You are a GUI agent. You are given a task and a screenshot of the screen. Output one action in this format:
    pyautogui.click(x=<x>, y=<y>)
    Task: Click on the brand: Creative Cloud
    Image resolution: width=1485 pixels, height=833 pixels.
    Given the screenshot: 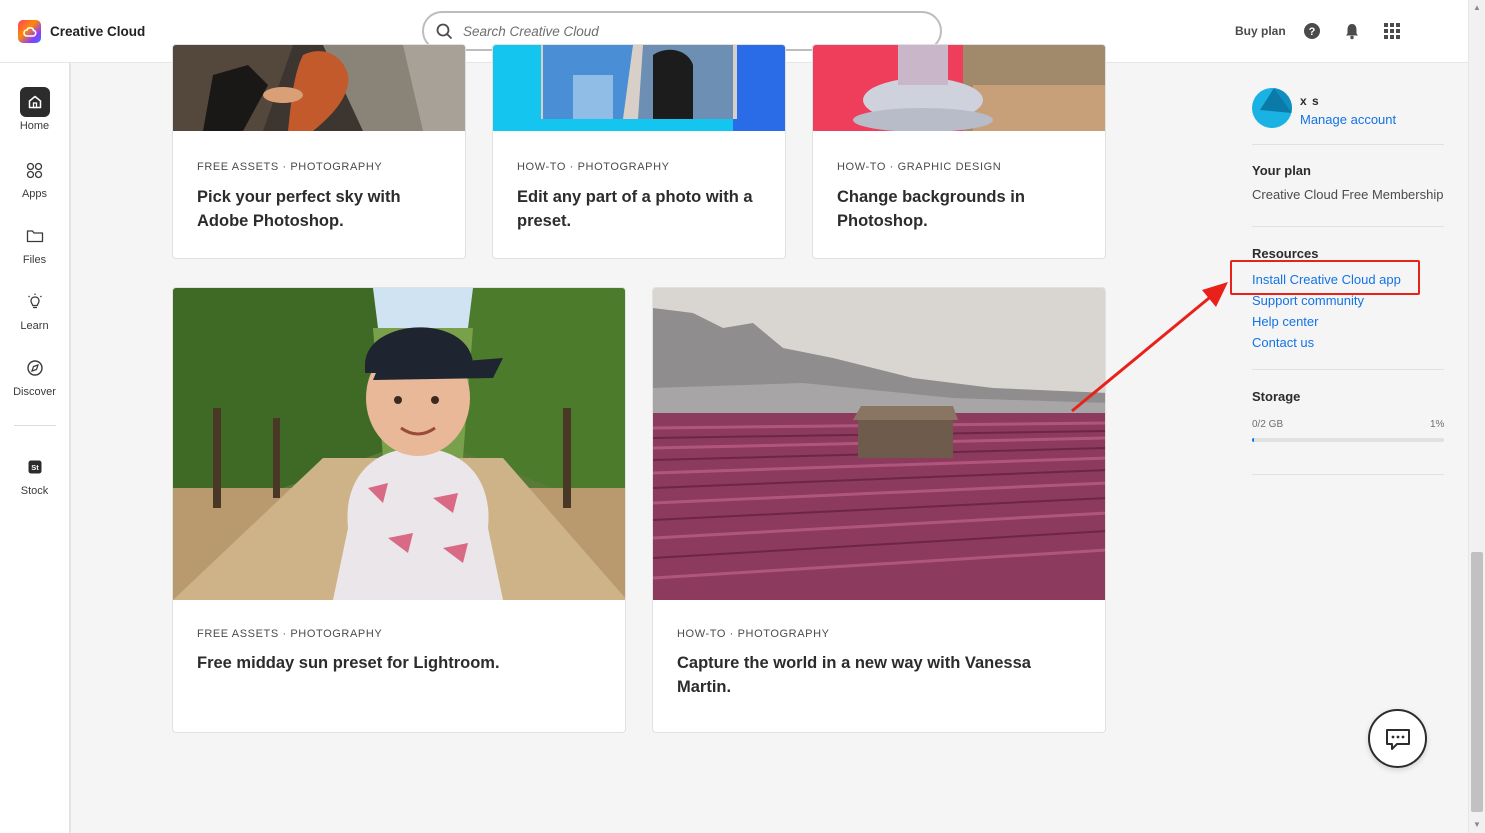 What is the action you would take?
    pyautogui.click(x=81, y=31)
    